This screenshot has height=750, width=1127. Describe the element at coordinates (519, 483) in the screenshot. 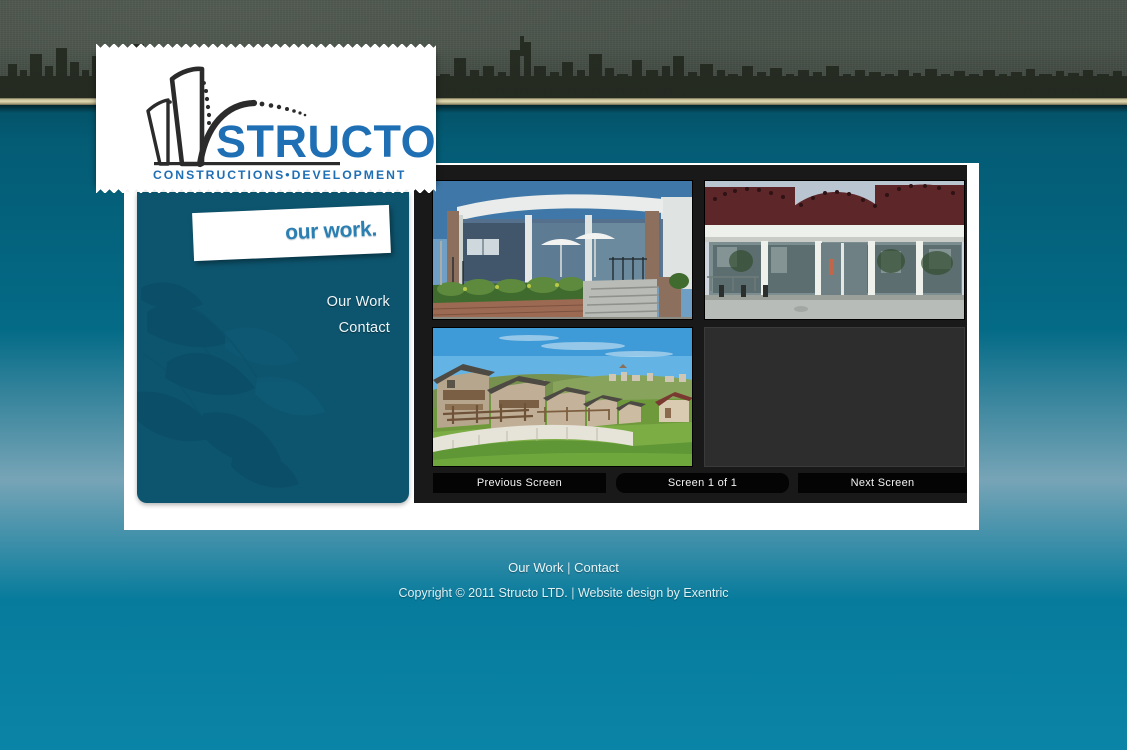

I see `previous-screen-button: Previous Screen` at that location.